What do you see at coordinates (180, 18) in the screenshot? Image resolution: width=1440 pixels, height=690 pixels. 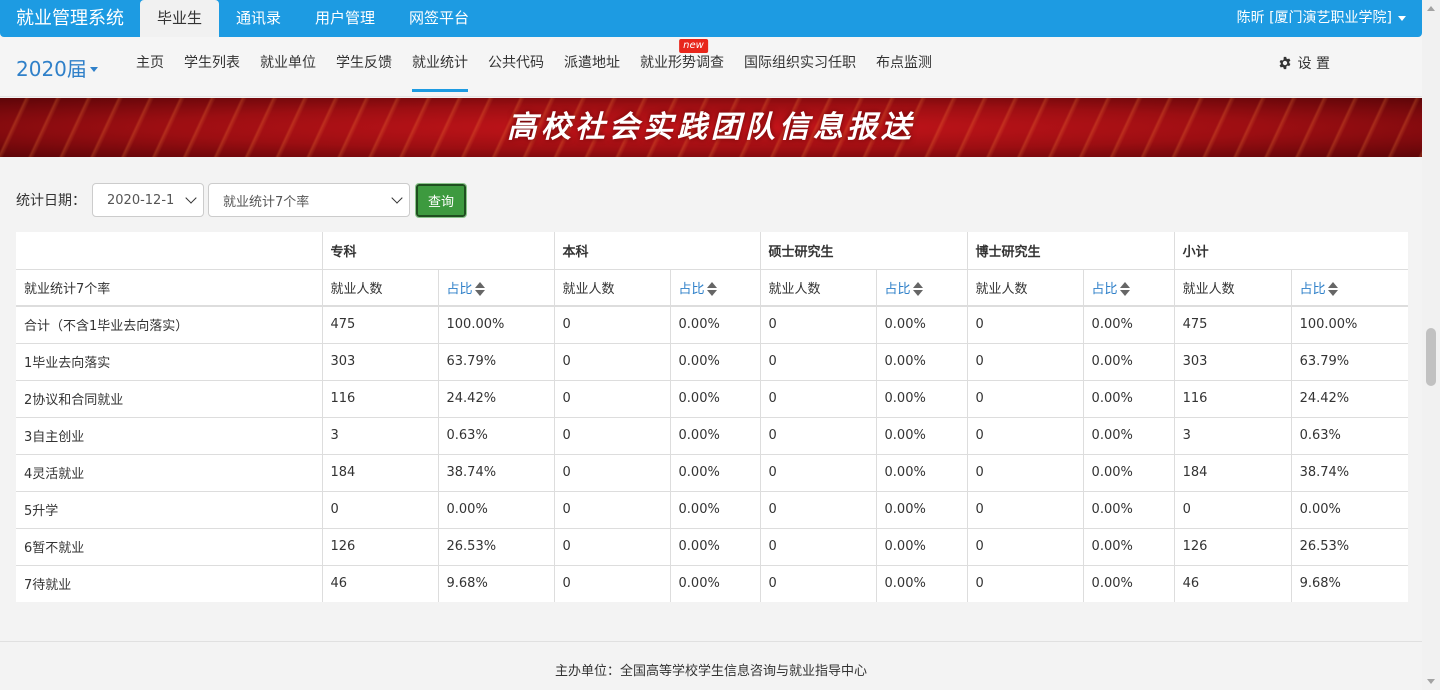 I see `topnav-graduates: 毕业生` at bounding box center [180, 18].